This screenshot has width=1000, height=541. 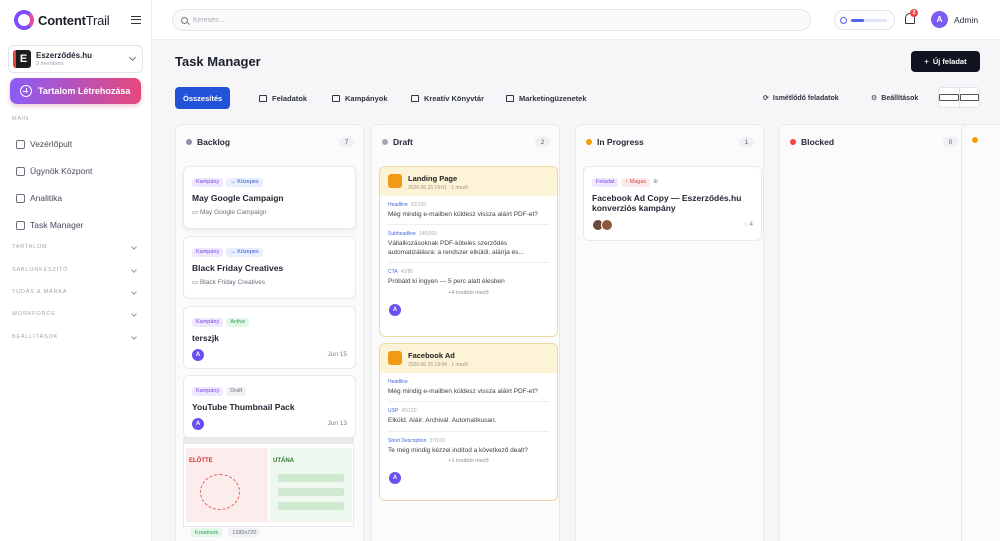 What do you see at coordinates (336, 98) in the screenshot?
I see `folder-icon` at bounding box center [336, 98].